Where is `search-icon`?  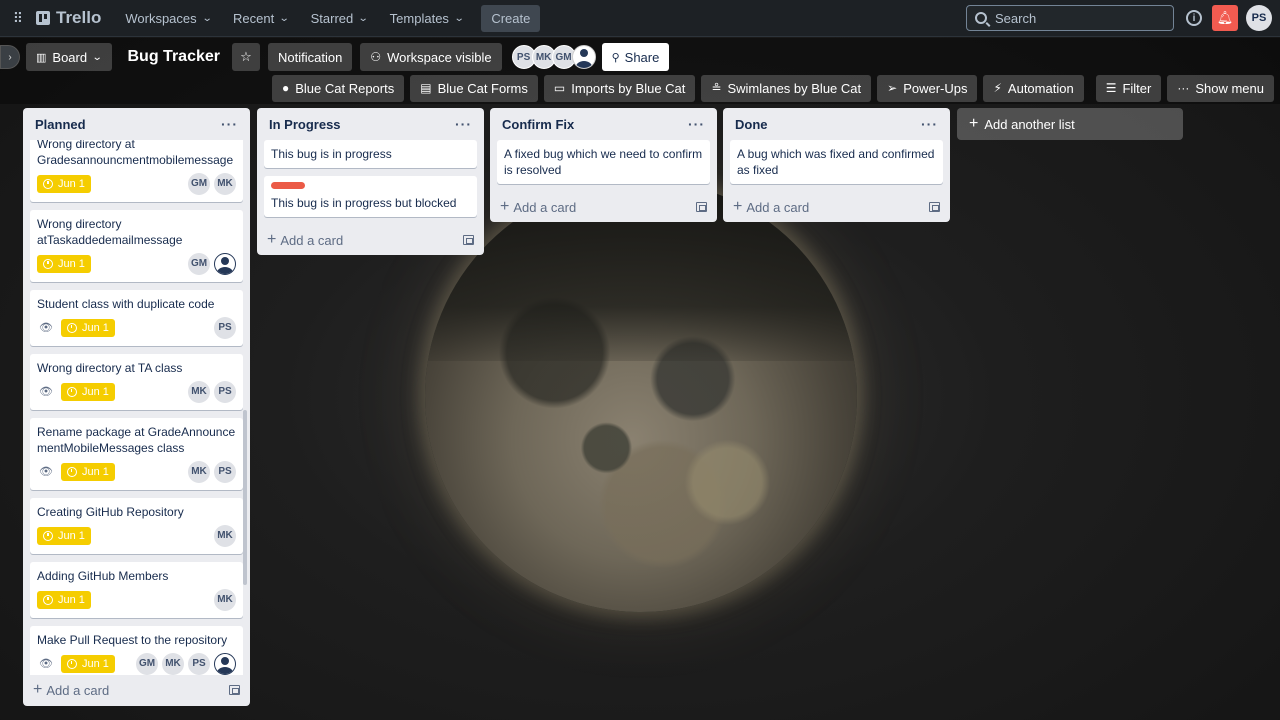 search-icon is located at coordinates (981, 18).